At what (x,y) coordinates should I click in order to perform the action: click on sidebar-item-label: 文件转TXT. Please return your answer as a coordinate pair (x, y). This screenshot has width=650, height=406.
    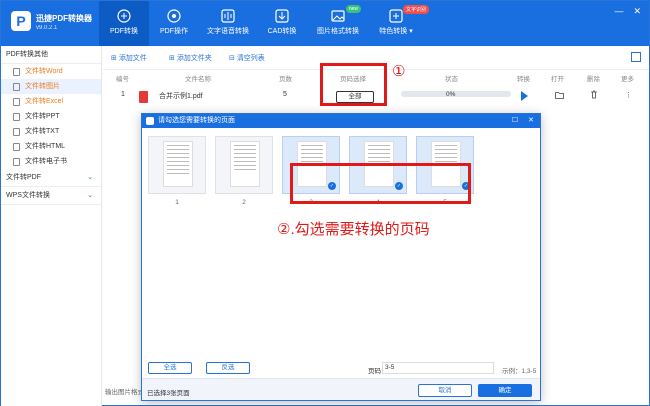
    Looking at the image, I should click on (42, 131).